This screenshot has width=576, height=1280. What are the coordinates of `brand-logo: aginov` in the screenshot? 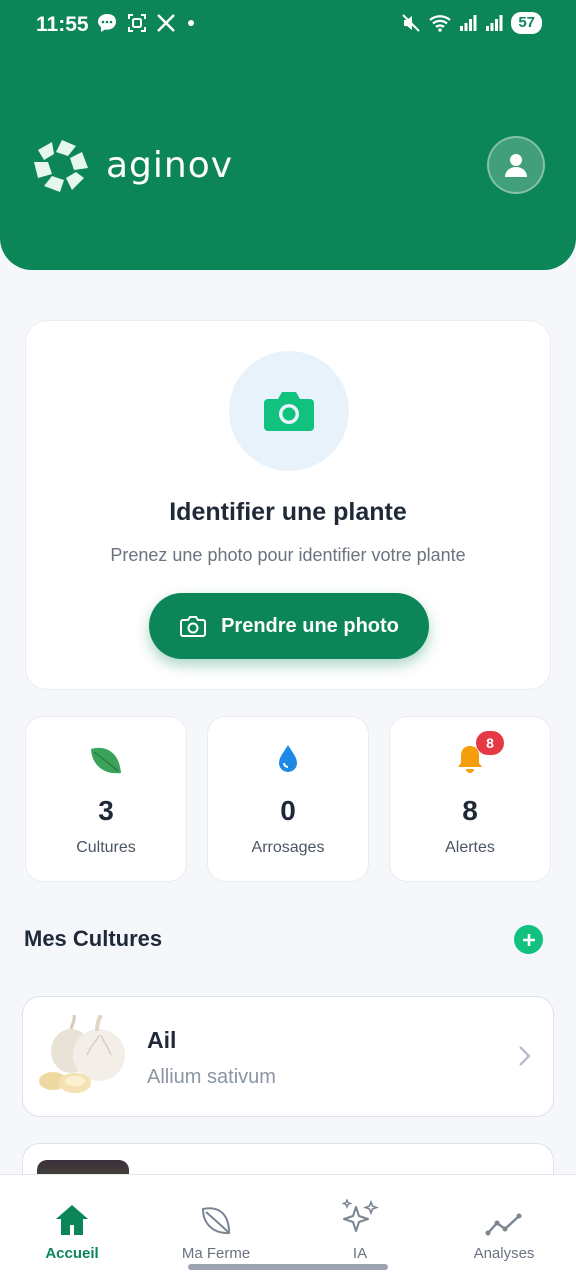 It's located at (131, 165).